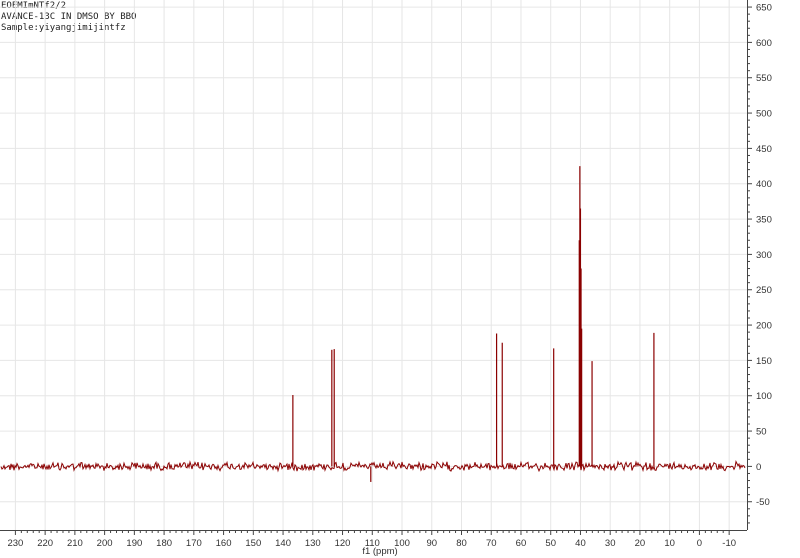 The image size is (800, 558). Describe the element at coordinates (461, 543) in the screenshot. I see `x-tick-label: 80` at that location.